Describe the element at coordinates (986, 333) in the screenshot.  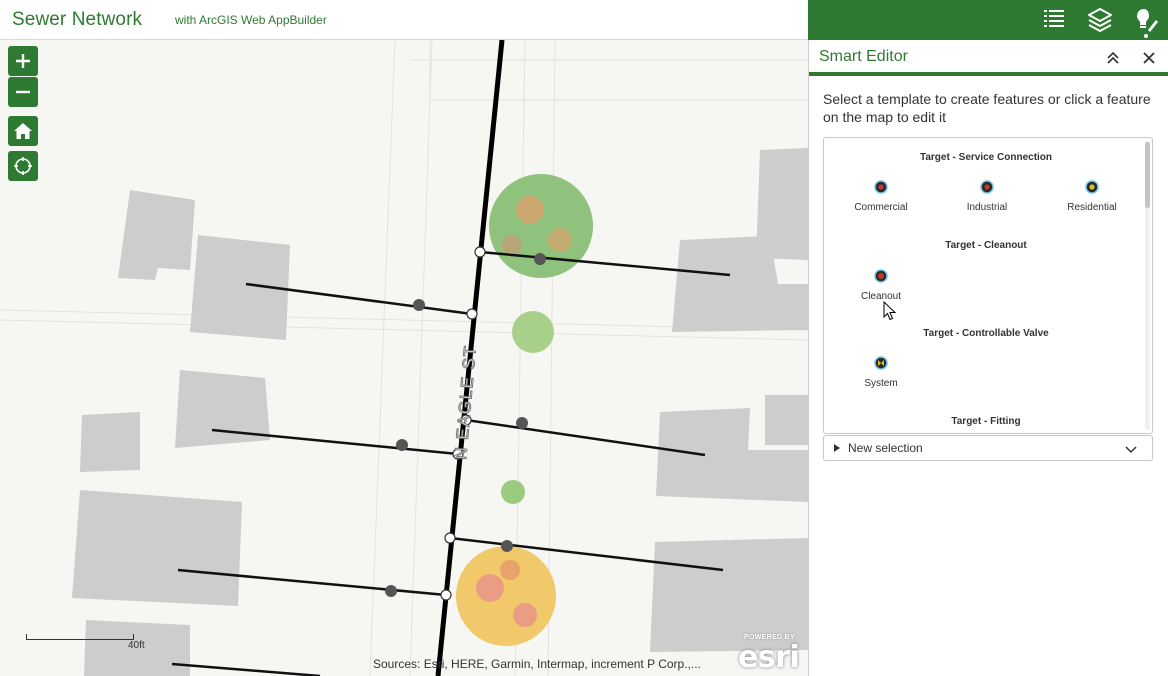
I see `template-group-title: Target - Controllable Valve` at that location.